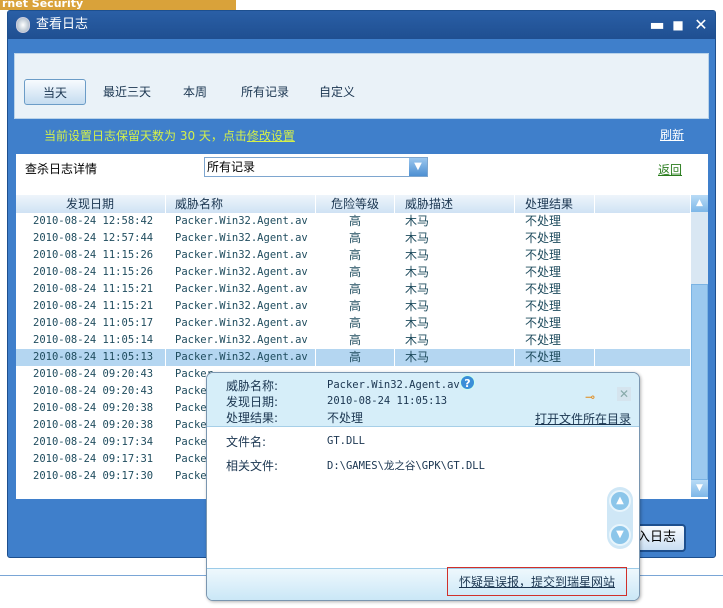  I want to click on table-scrollbar: ▲ ▼, so click(699, 346).